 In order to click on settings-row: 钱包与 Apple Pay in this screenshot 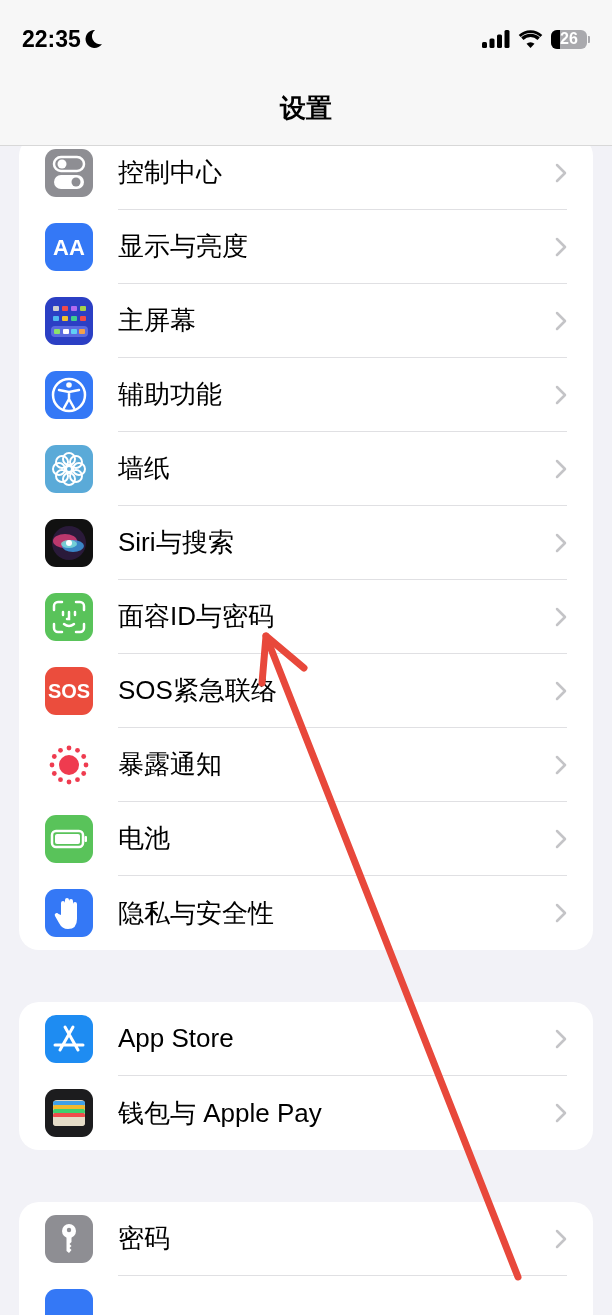, I will do `click(306, 1113)`.